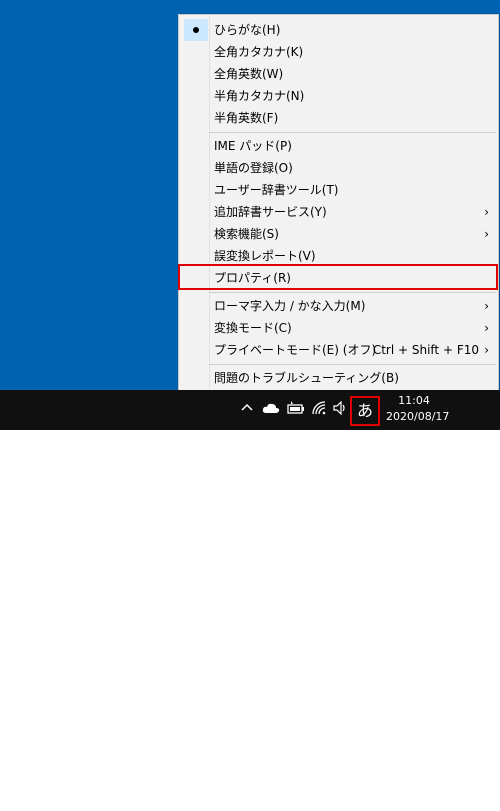 This screenshot has width=500, height=811. What do you see at coordinates (338, 52) in the screenshot?
I see `menu-item-zenkaku-katakana: 全角カタカナ(K)` at bounding box center [338, 52].